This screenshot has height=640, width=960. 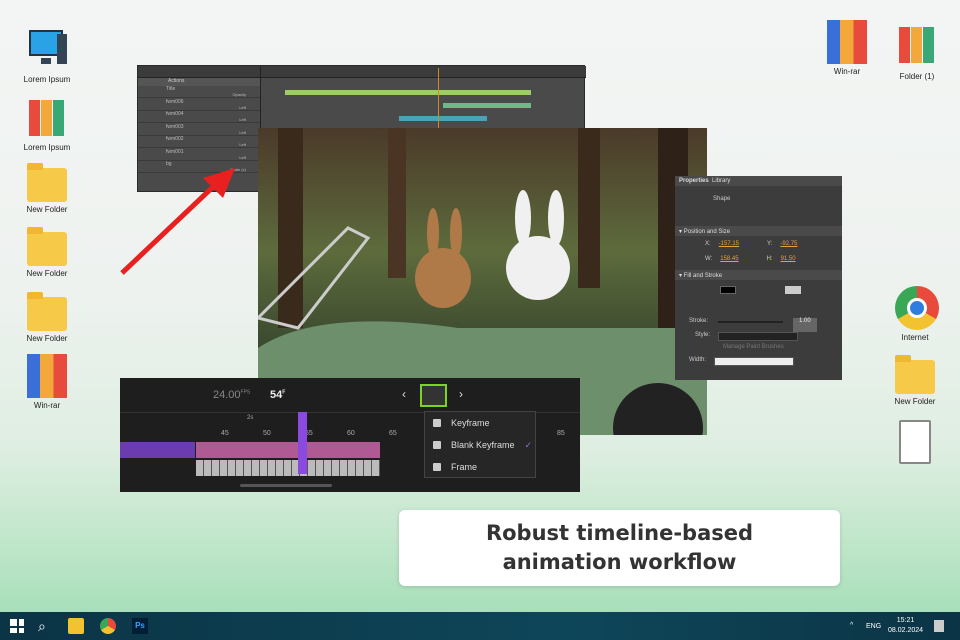 What do you see at coordinates (108, 626) in the screenshot?
I see `chrome-taskbar-icon` at bounding box center [108, 626].